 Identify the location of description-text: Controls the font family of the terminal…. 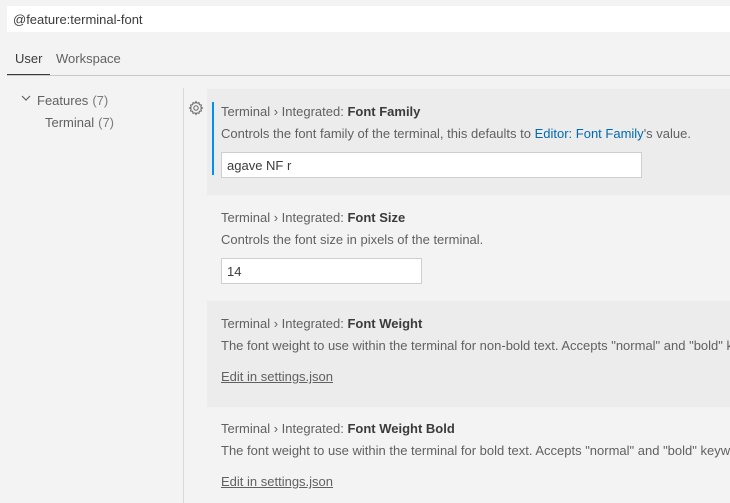
(378, 133).